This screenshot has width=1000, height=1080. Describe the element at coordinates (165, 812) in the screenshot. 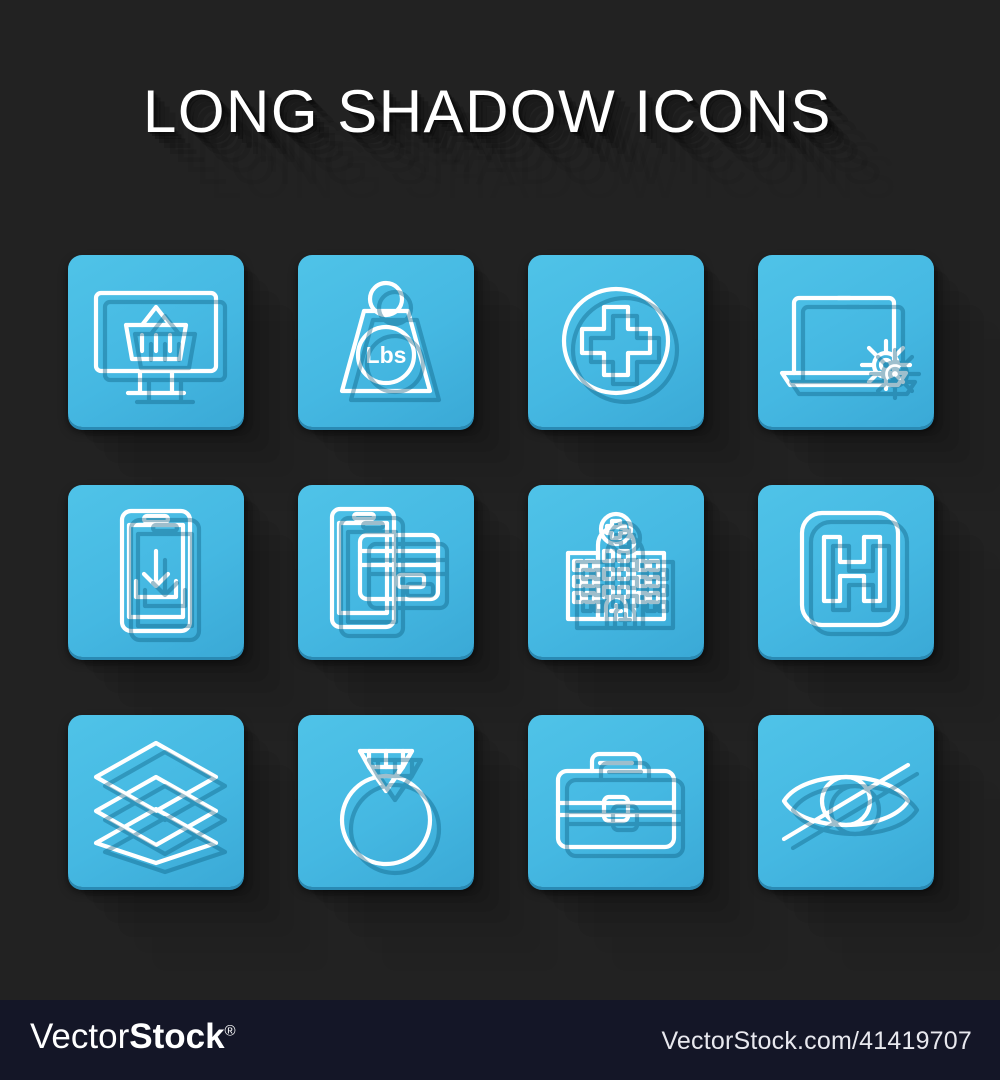

I see `layers-icon-shadow` at that location.